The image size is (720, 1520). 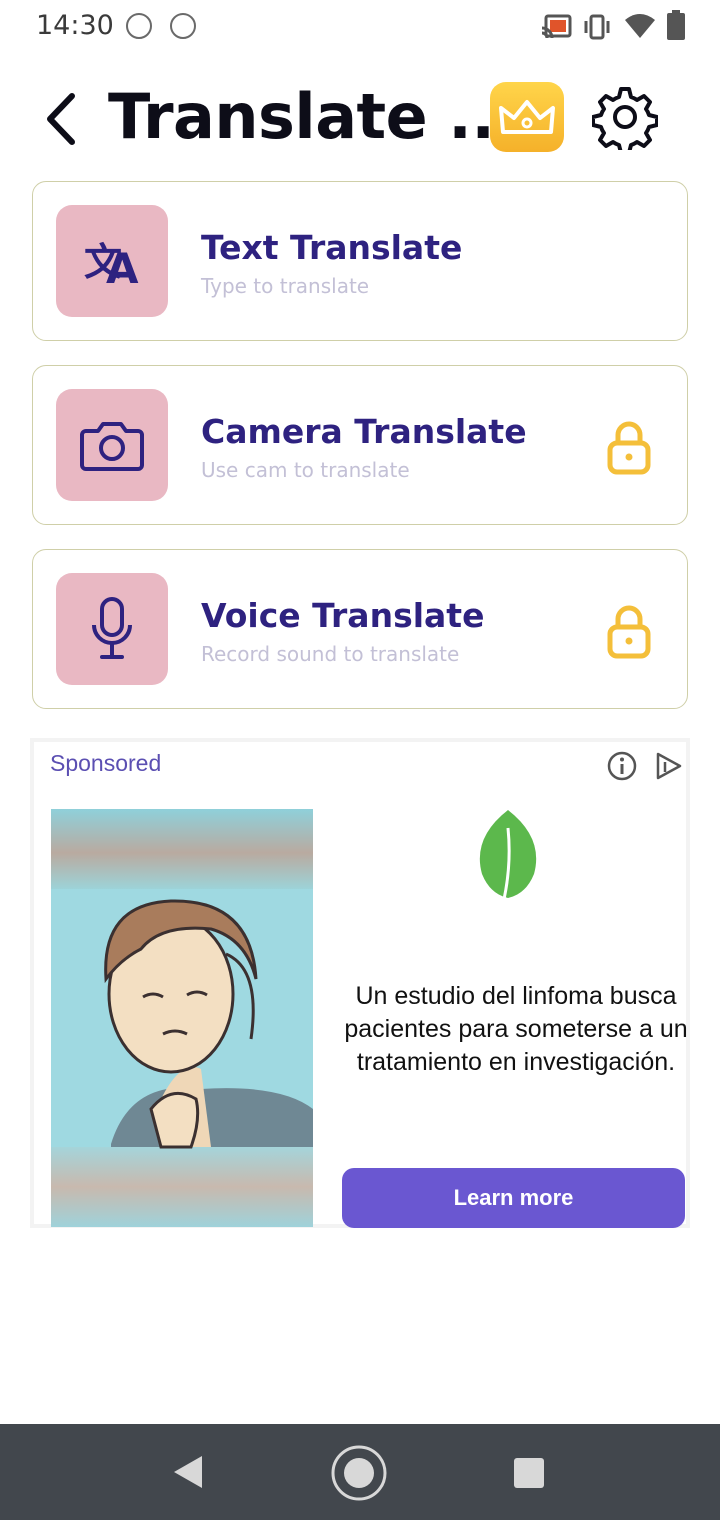 I want to click on ad-sponsored-label: Sponsored, so click(x=106, y=763).